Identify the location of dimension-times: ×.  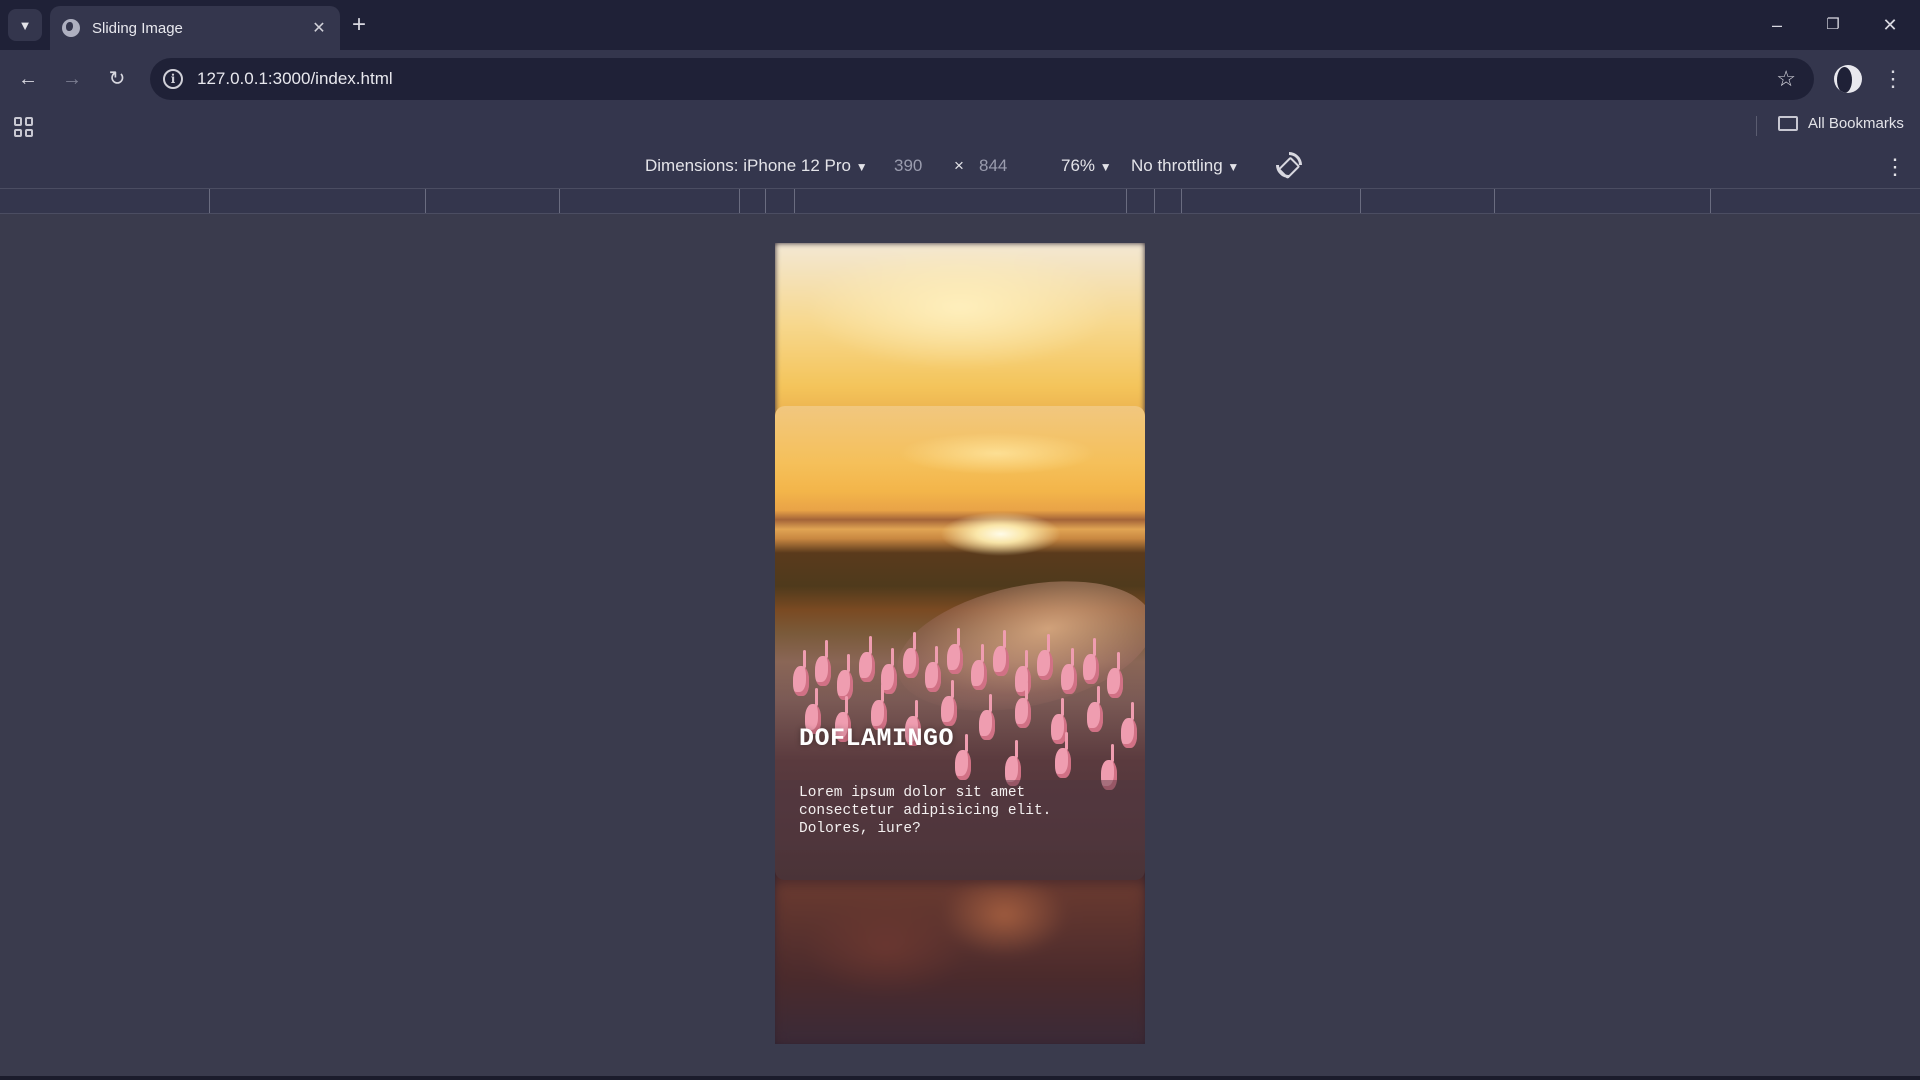
(959, 165).